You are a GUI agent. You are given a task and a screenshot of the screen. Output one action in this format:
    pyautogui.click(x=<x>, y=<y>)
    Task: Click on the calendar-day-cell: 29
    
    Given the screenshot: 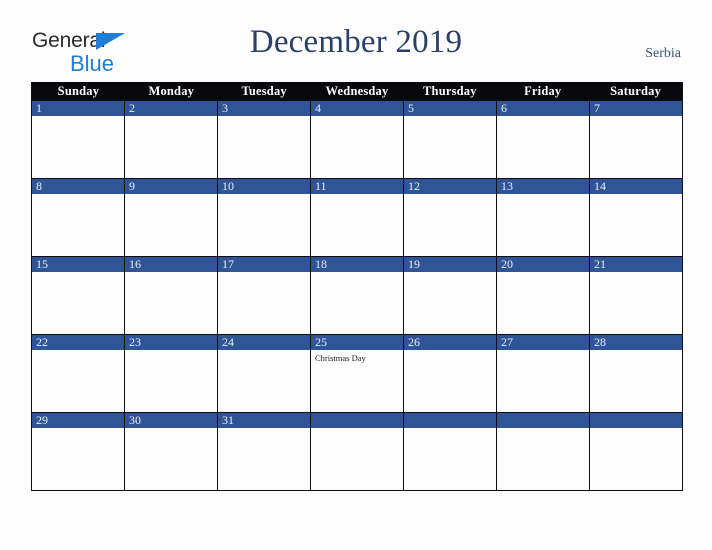 What is the action you would take?
    pyautogui.click(x=78, y=451)
    